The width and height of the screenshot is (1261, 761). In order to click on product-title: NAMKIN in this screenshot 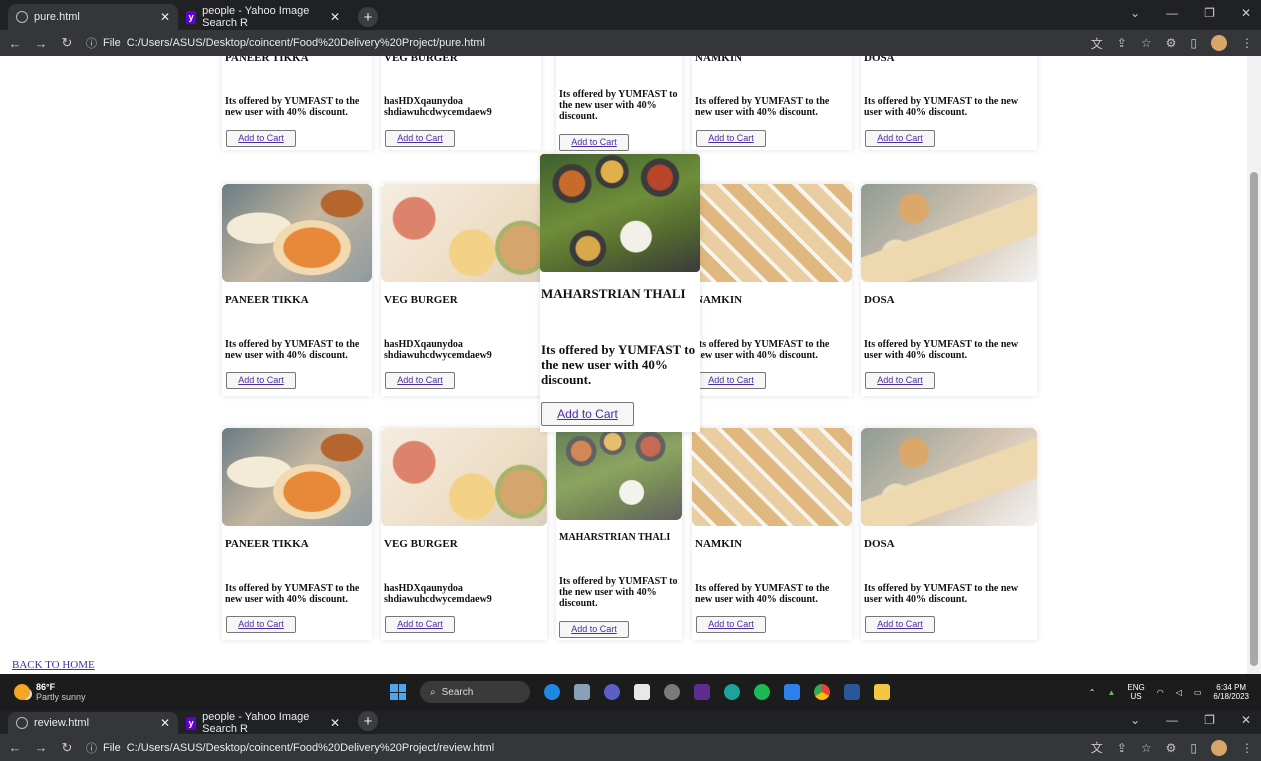, I will do `click(719, 300)`.